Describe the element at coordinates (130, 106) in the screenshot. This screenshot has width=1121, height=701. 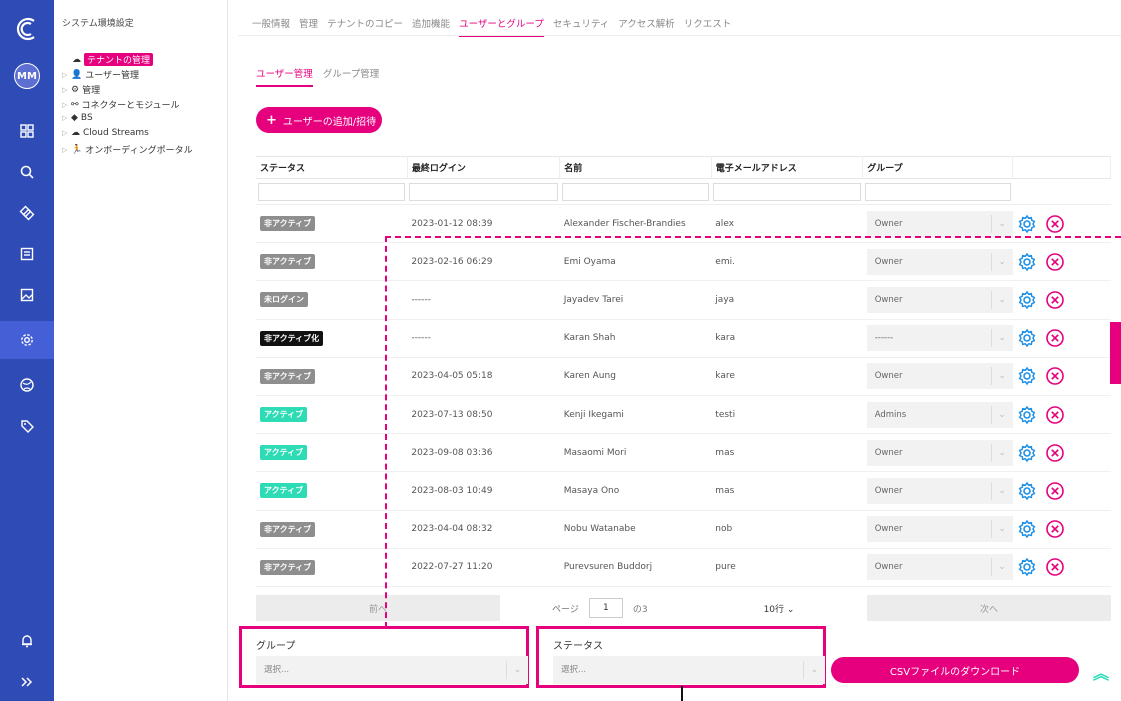
I see `tree-item-label: コネクターとモジュール` at that location.